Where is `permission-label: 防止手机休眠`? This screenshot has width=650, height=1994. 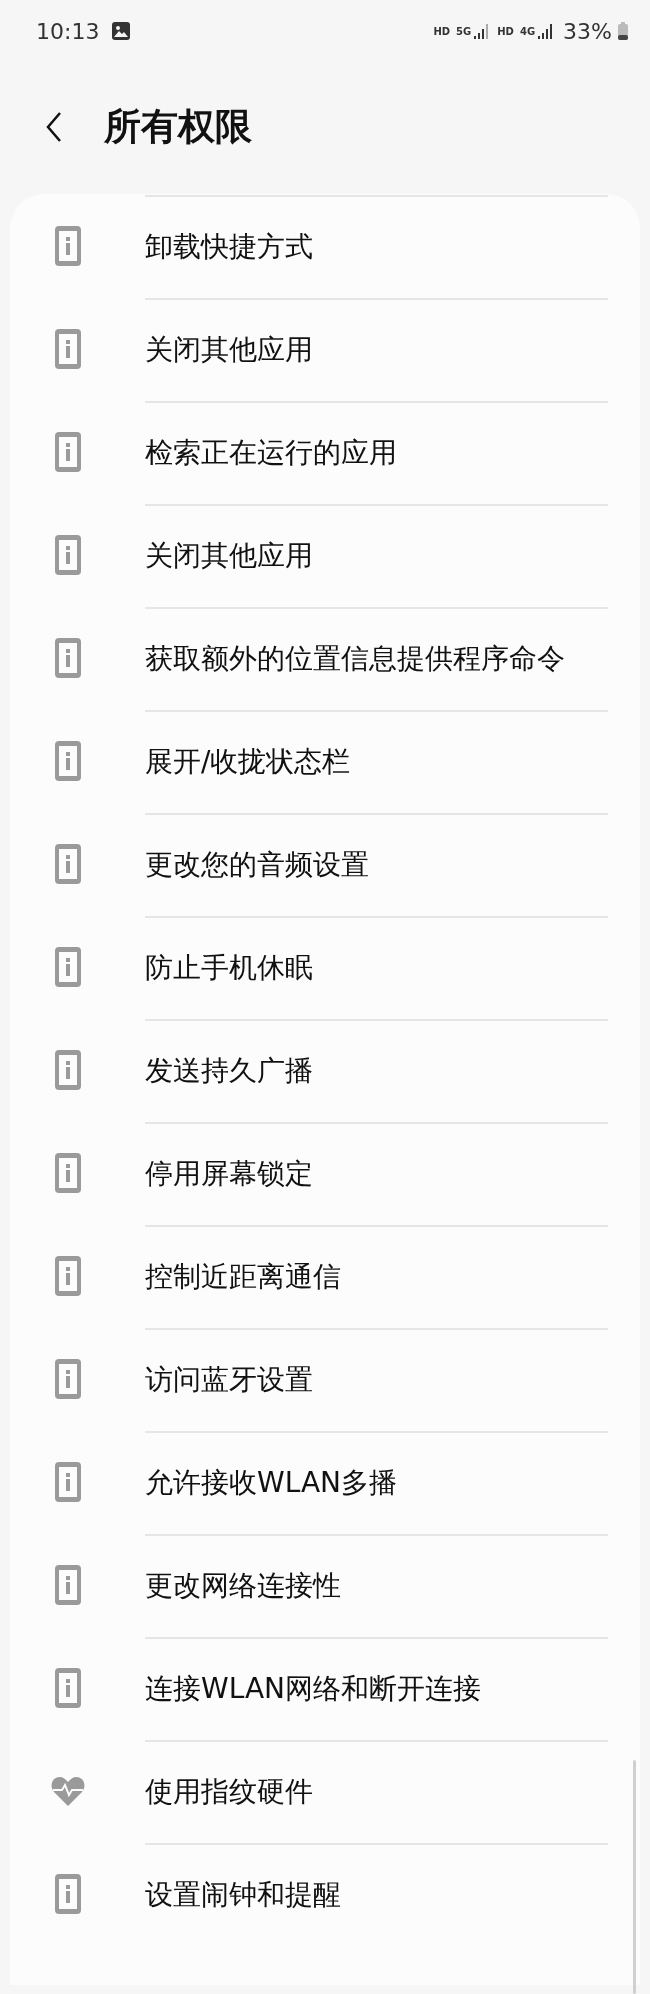
permission-label: 防止手机休眠 is located at coordinates (229, 967).